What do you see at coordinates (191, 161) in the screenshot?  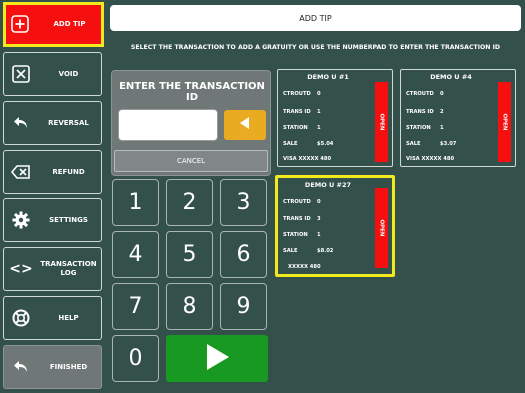 I see `cancel-button: CANCEL` at bounding box center [191, 161].